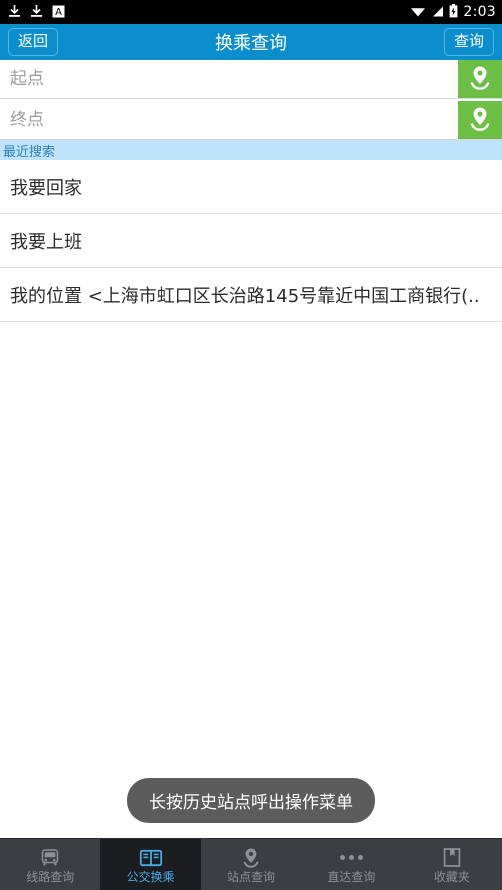 This screenshot has width=502, height=890. What do you see at coordinates (50, 876) in the screenshot?
I see `nav-label: 线路查询` at bounding box center [50, 876].